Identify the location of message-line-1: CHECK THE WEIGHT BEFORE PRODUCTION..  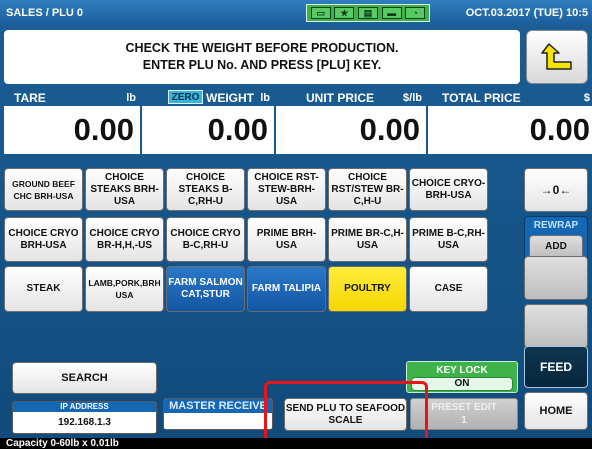
(262, 48).